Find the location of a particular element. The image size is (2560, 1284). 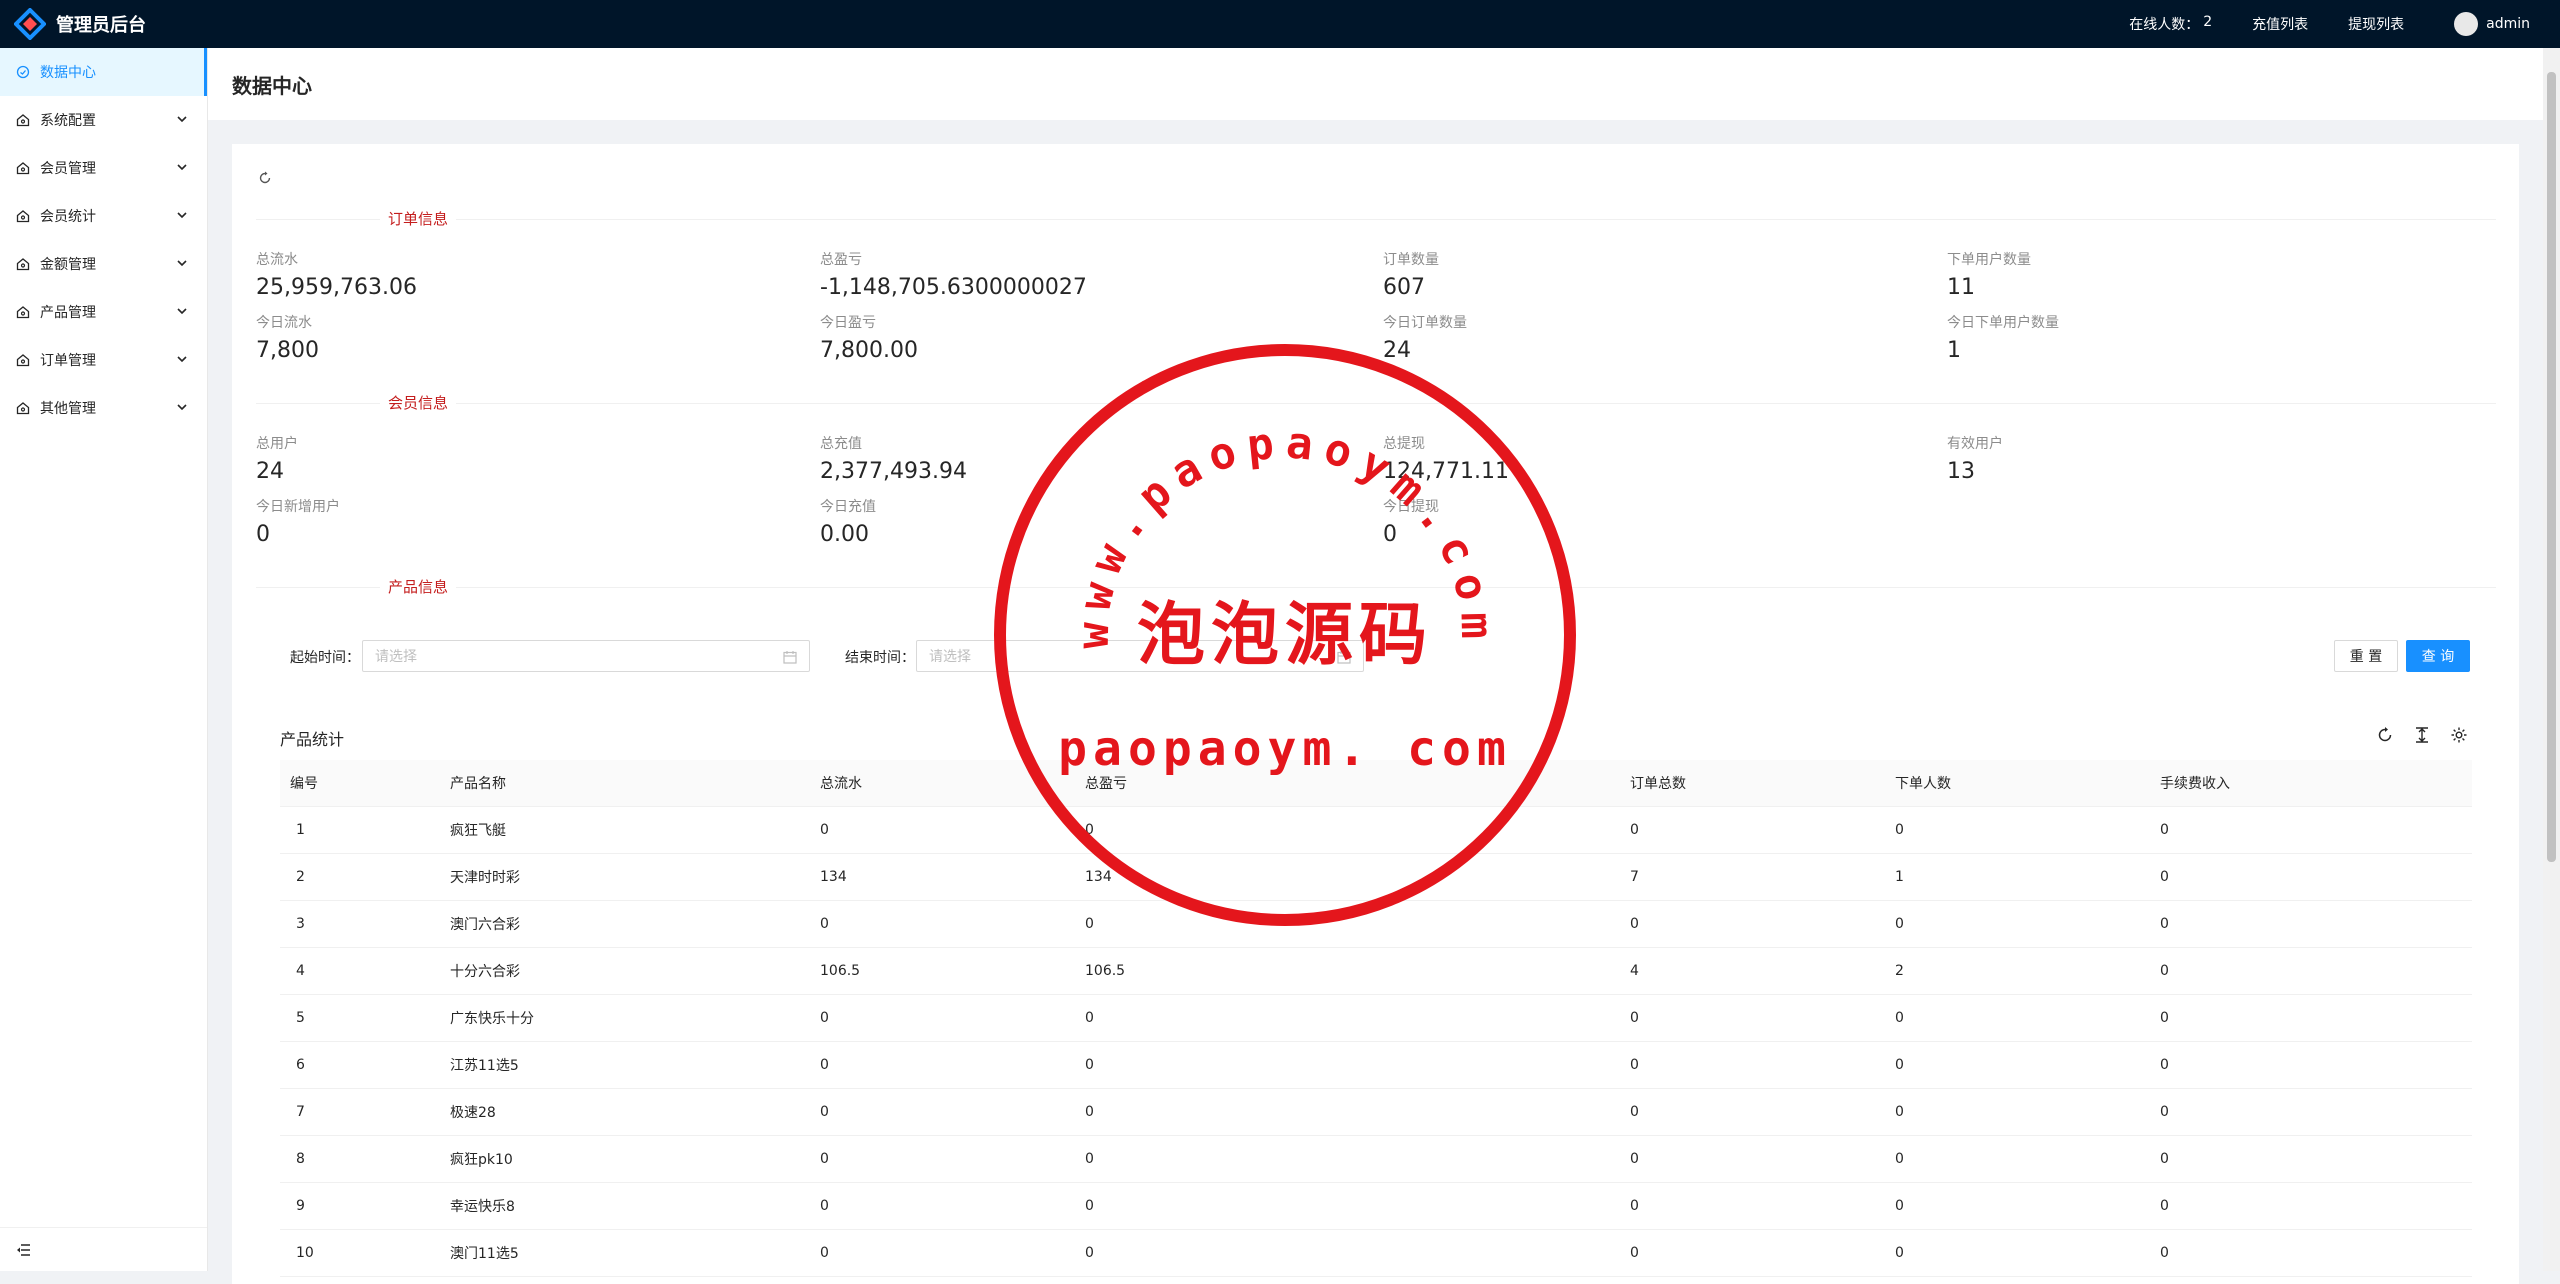

start-time-picker: 请选择 is located at coordinates (586, 656).